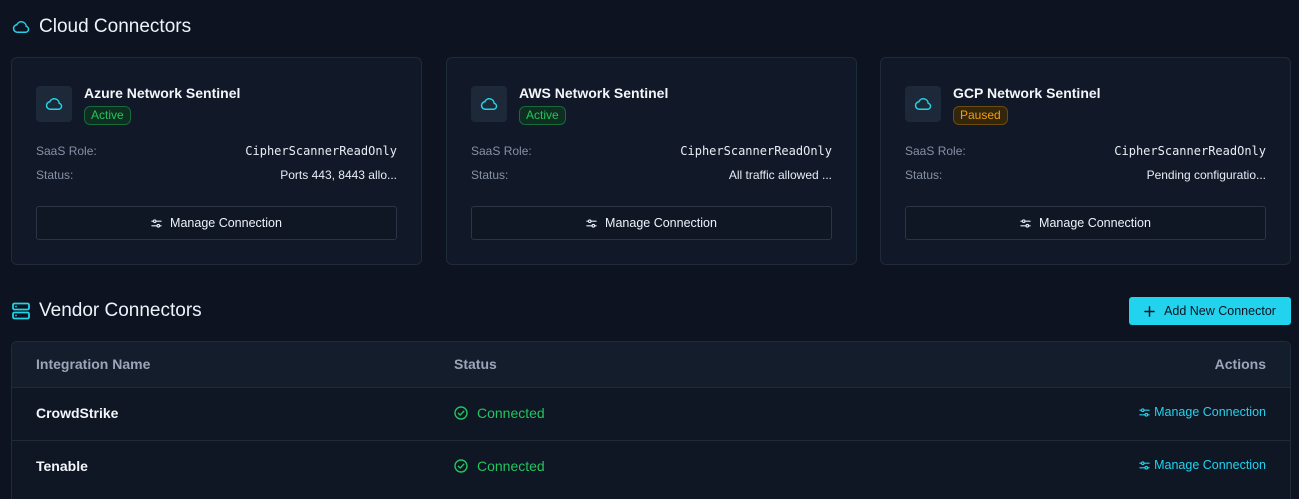  I want to click on cloud-connectors-heading: Cloud Connectors, so click(101, 27).